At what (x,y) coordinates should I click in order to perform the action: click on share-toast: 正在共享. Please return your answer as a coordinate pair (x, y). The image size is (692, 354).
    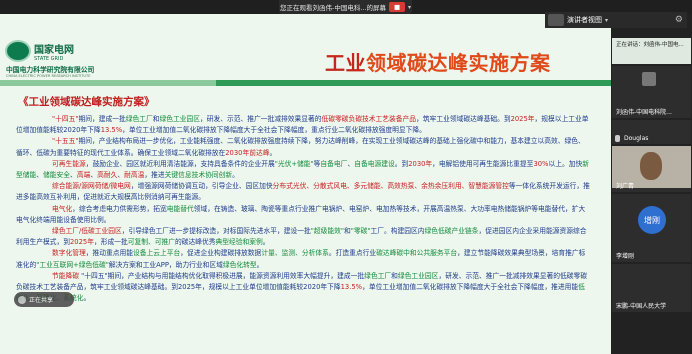
    Looking at the image, I should click on (44, 299).